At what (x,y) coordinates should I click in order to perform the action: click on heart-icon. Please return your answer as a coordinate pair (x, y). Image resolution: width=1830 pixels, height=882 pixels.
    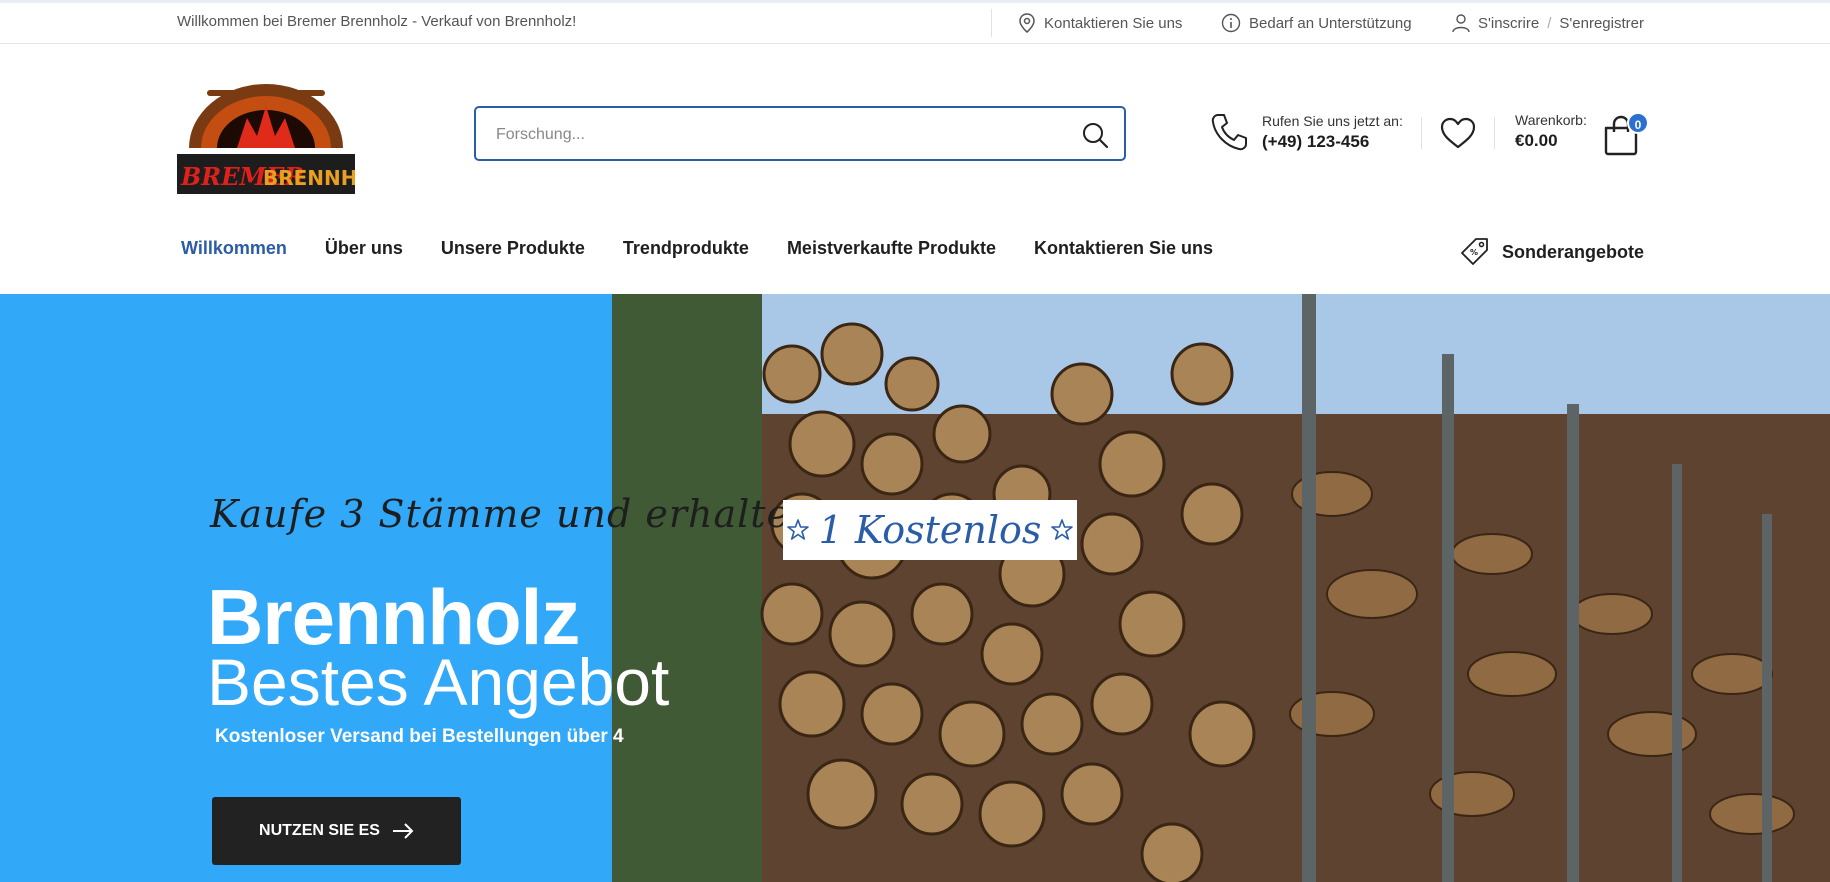
    Looking at the image, I should click on (1458, 133).